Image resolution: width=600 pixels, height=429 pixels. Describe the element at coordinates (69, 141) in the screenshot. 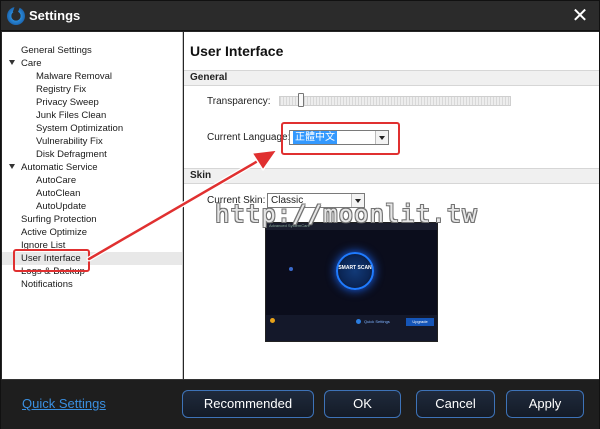

I see `sidebar-item-label: Vulnerability Fix` at that location.